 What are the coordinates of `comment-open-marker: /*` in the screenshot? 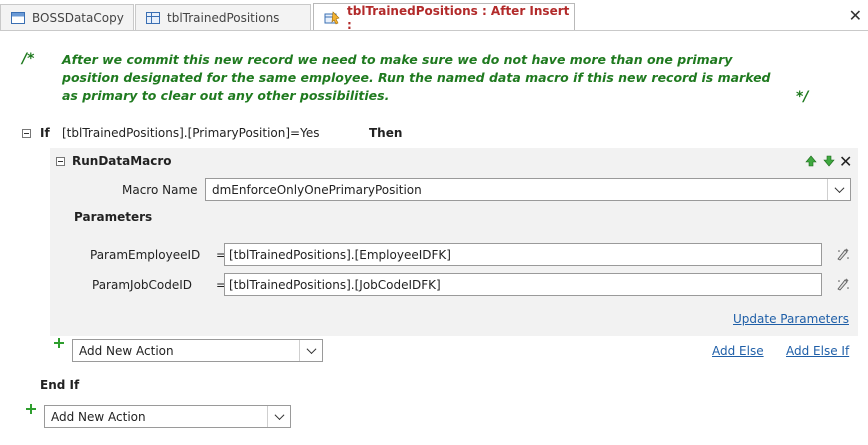 It's located at (28, 59).